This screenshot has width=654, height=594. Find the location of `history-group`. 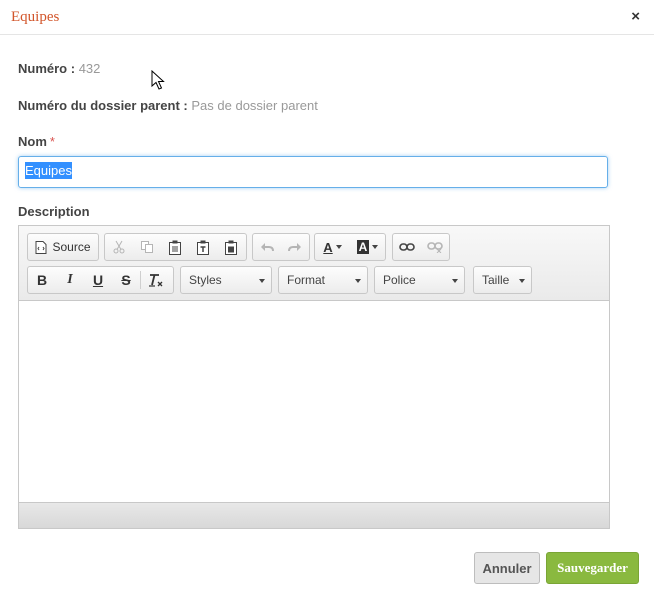

history-group is located at coordinates (281, 247).